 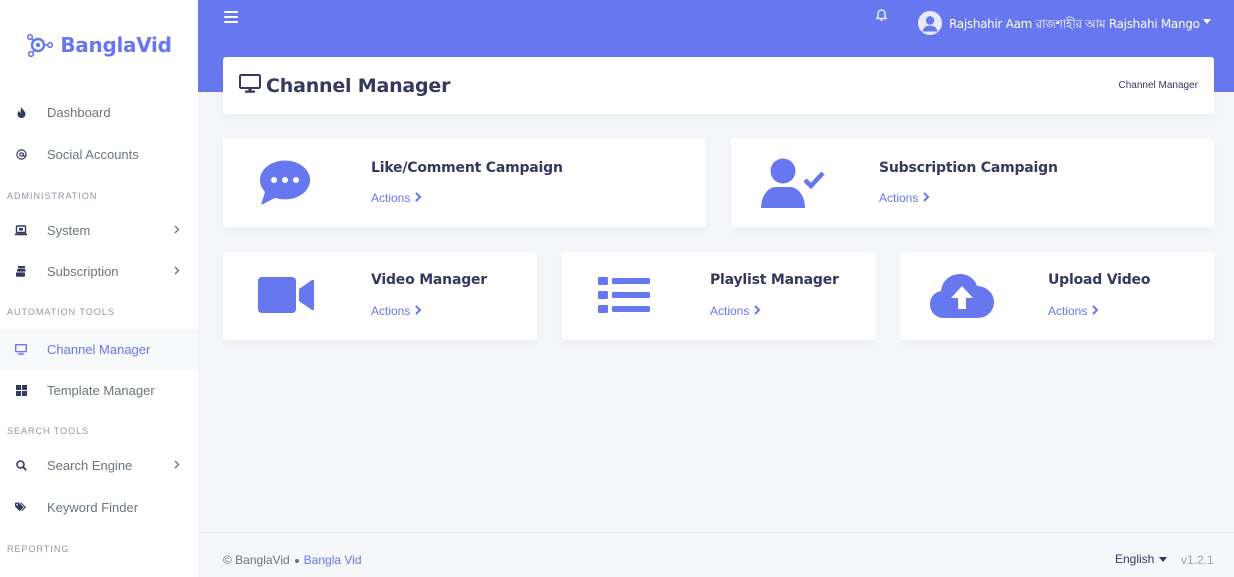 I want to click on copyright-text: © BanglaVid, so click(x=256, y=560).